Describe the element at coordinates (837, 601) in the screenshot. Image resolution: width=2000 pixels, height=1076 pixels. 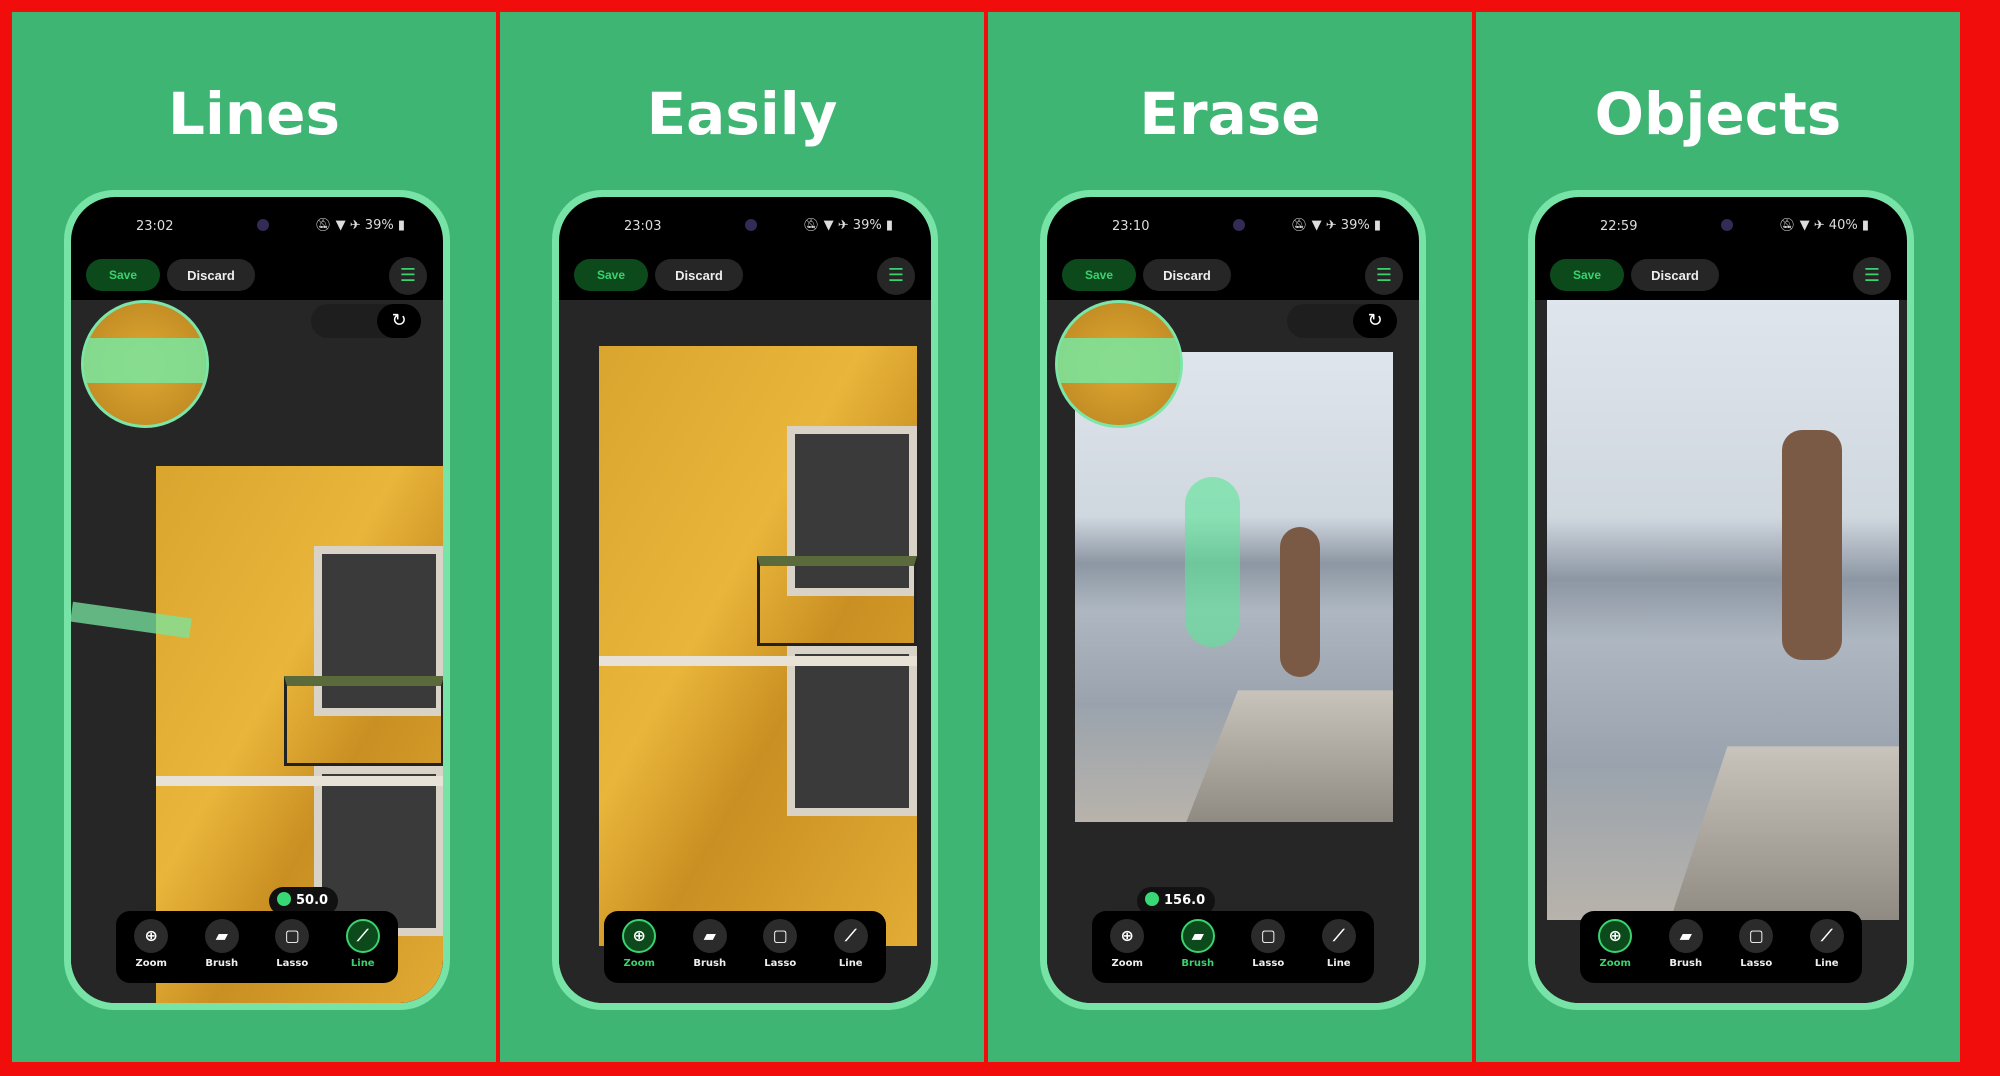
I see `balcony` at that location.